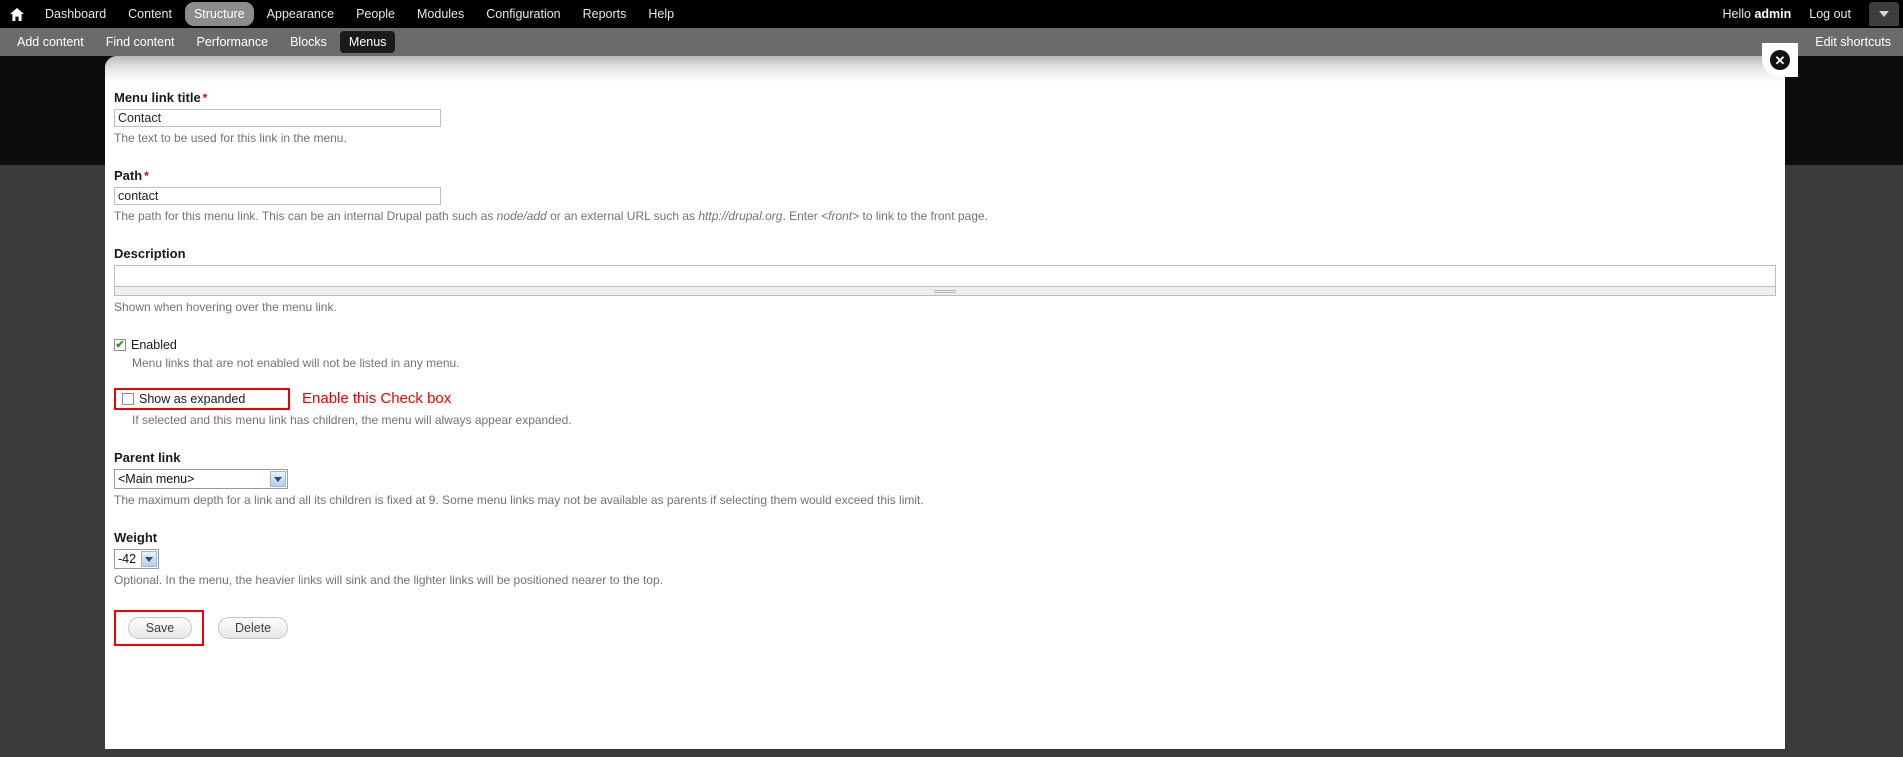 The height and width of the screenshot is (757, 1903). What do you see at coordinates (219, 14) in the screenshot?
I see `toolbar-item-structure: Structure` at bounding box center [219, 14].